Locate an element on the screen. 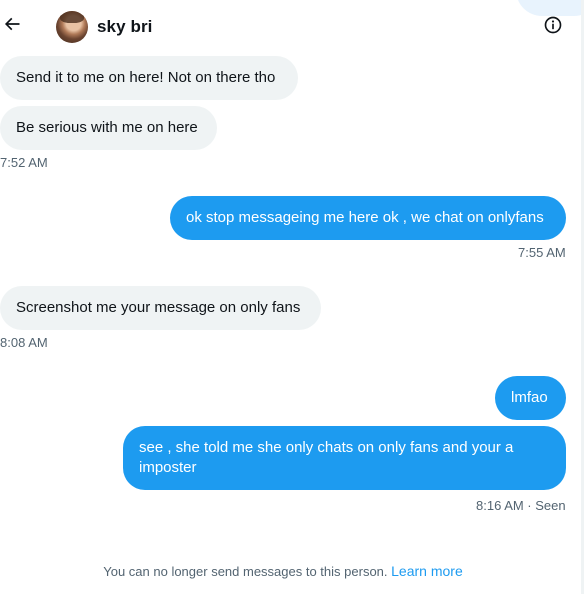 The width and height of the screenshot is (584, 594). message-text: lmfao is located at coordinates (529, 397).